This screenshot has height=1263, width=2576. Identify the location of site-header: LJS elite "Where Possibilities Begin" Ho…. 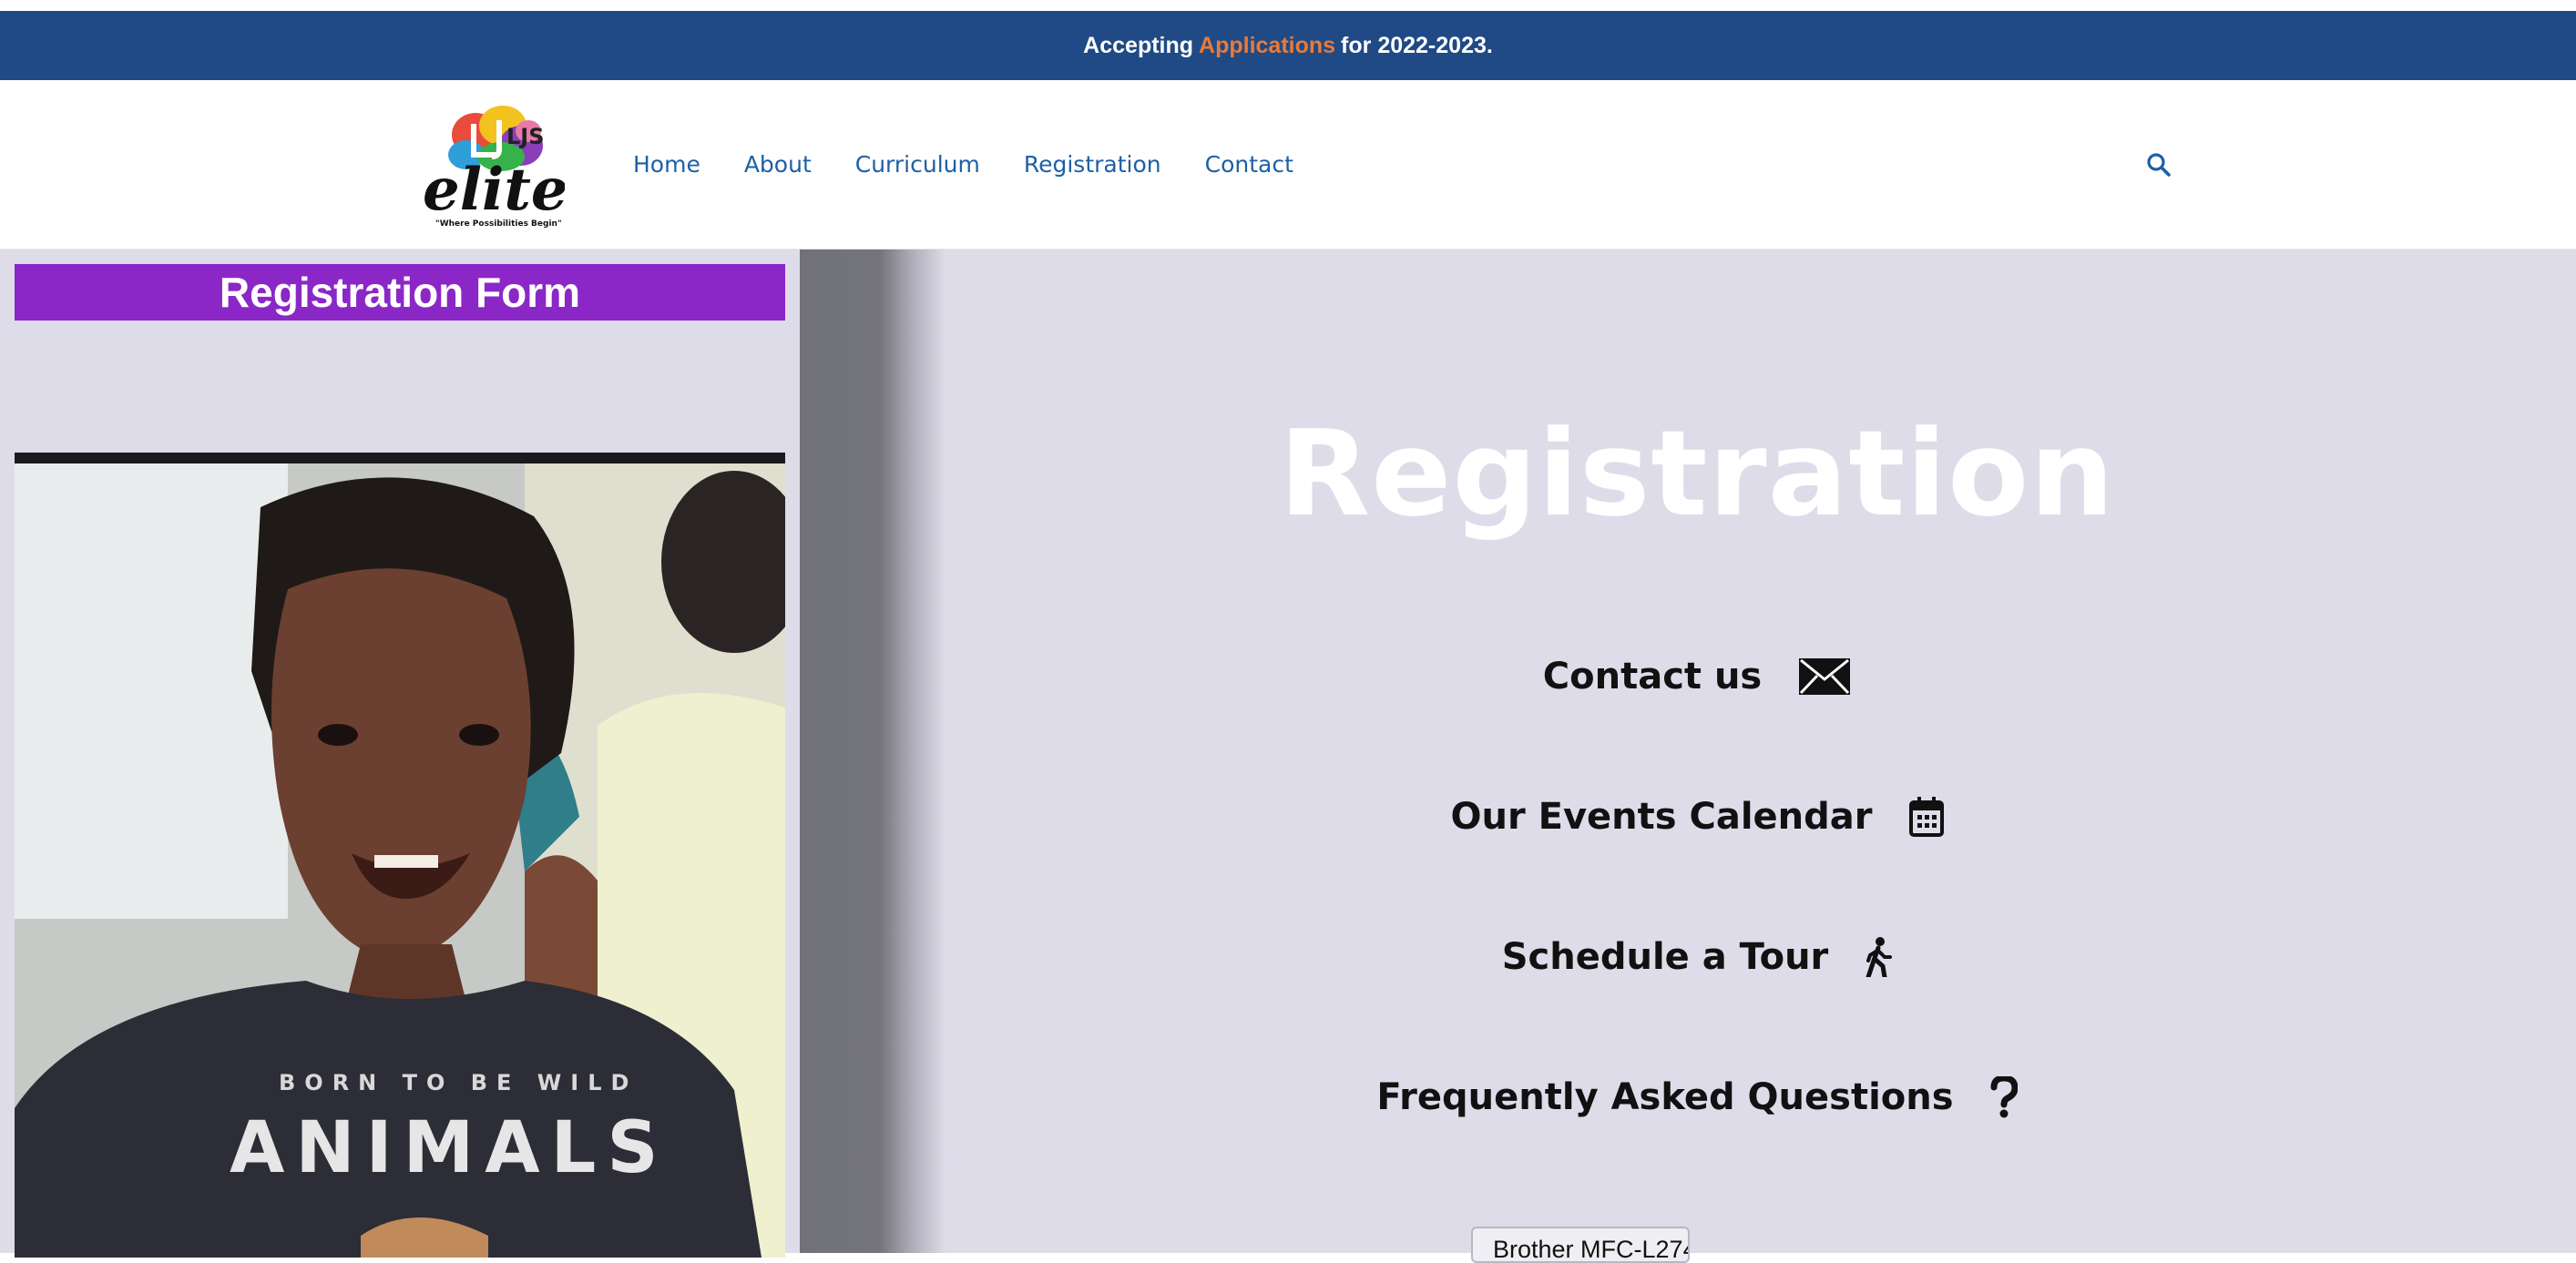
(1288, 165).